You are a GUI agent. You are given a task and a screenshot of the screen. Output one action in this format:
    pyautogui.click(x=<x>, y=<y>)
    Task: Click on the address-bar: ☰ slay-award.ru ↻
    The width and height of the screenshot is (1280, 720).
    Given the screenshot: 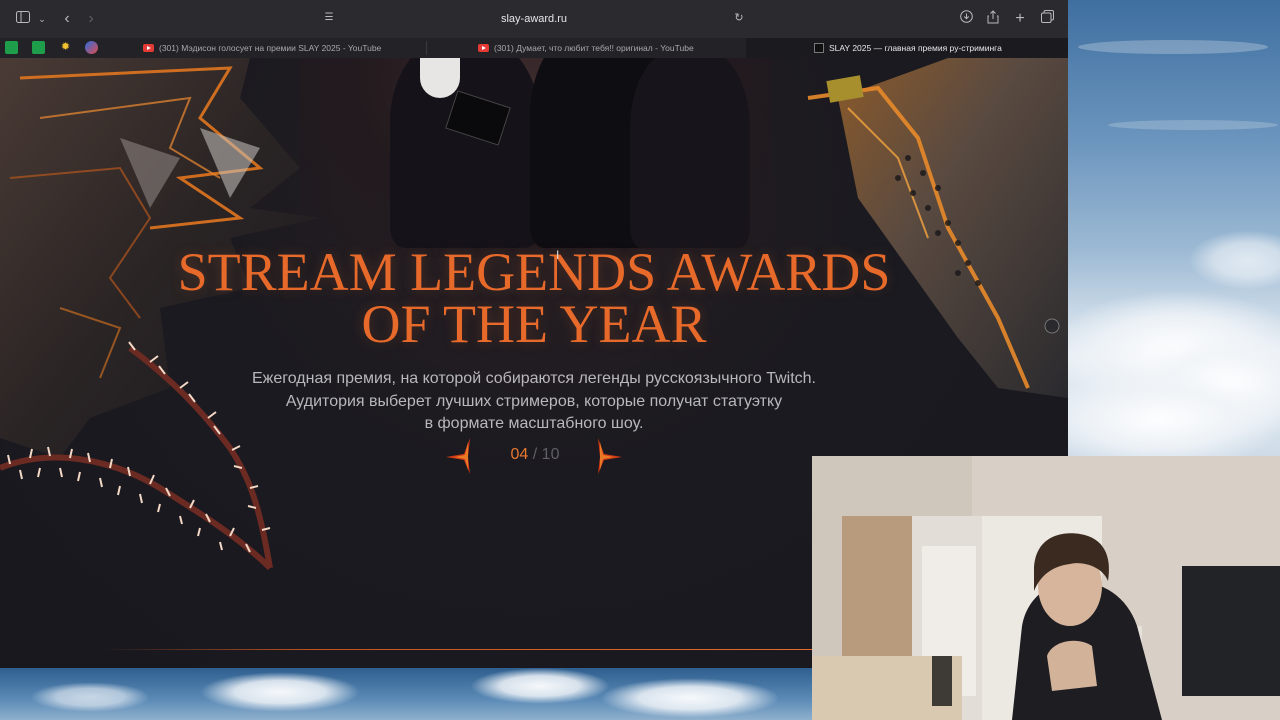 What is the action you would take?
    pyautogui.click(x=534, y=19)
    